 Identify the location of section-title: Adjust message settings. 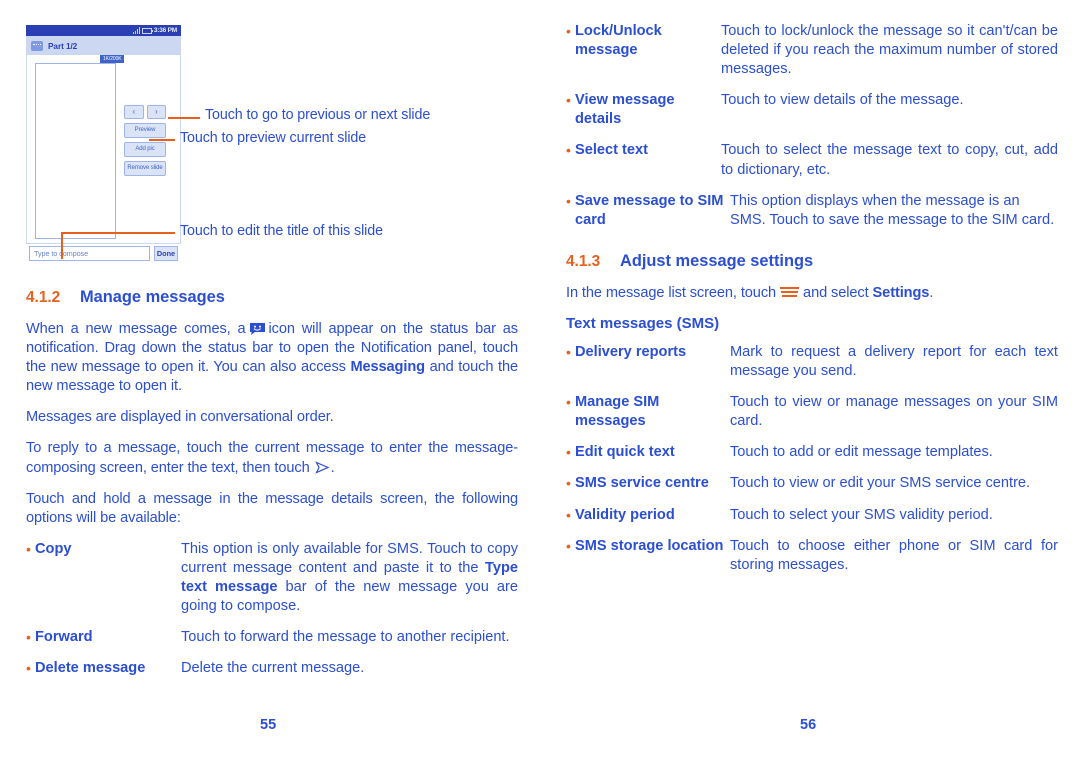
(717, 260).